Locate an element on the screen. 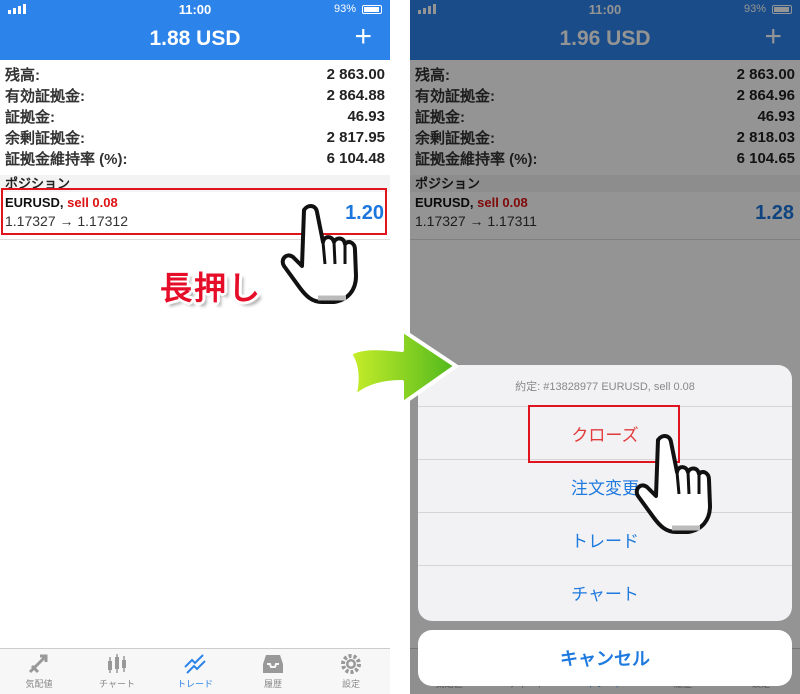  modify-order-button: 注文変更 is located at coordinates (605, 486).